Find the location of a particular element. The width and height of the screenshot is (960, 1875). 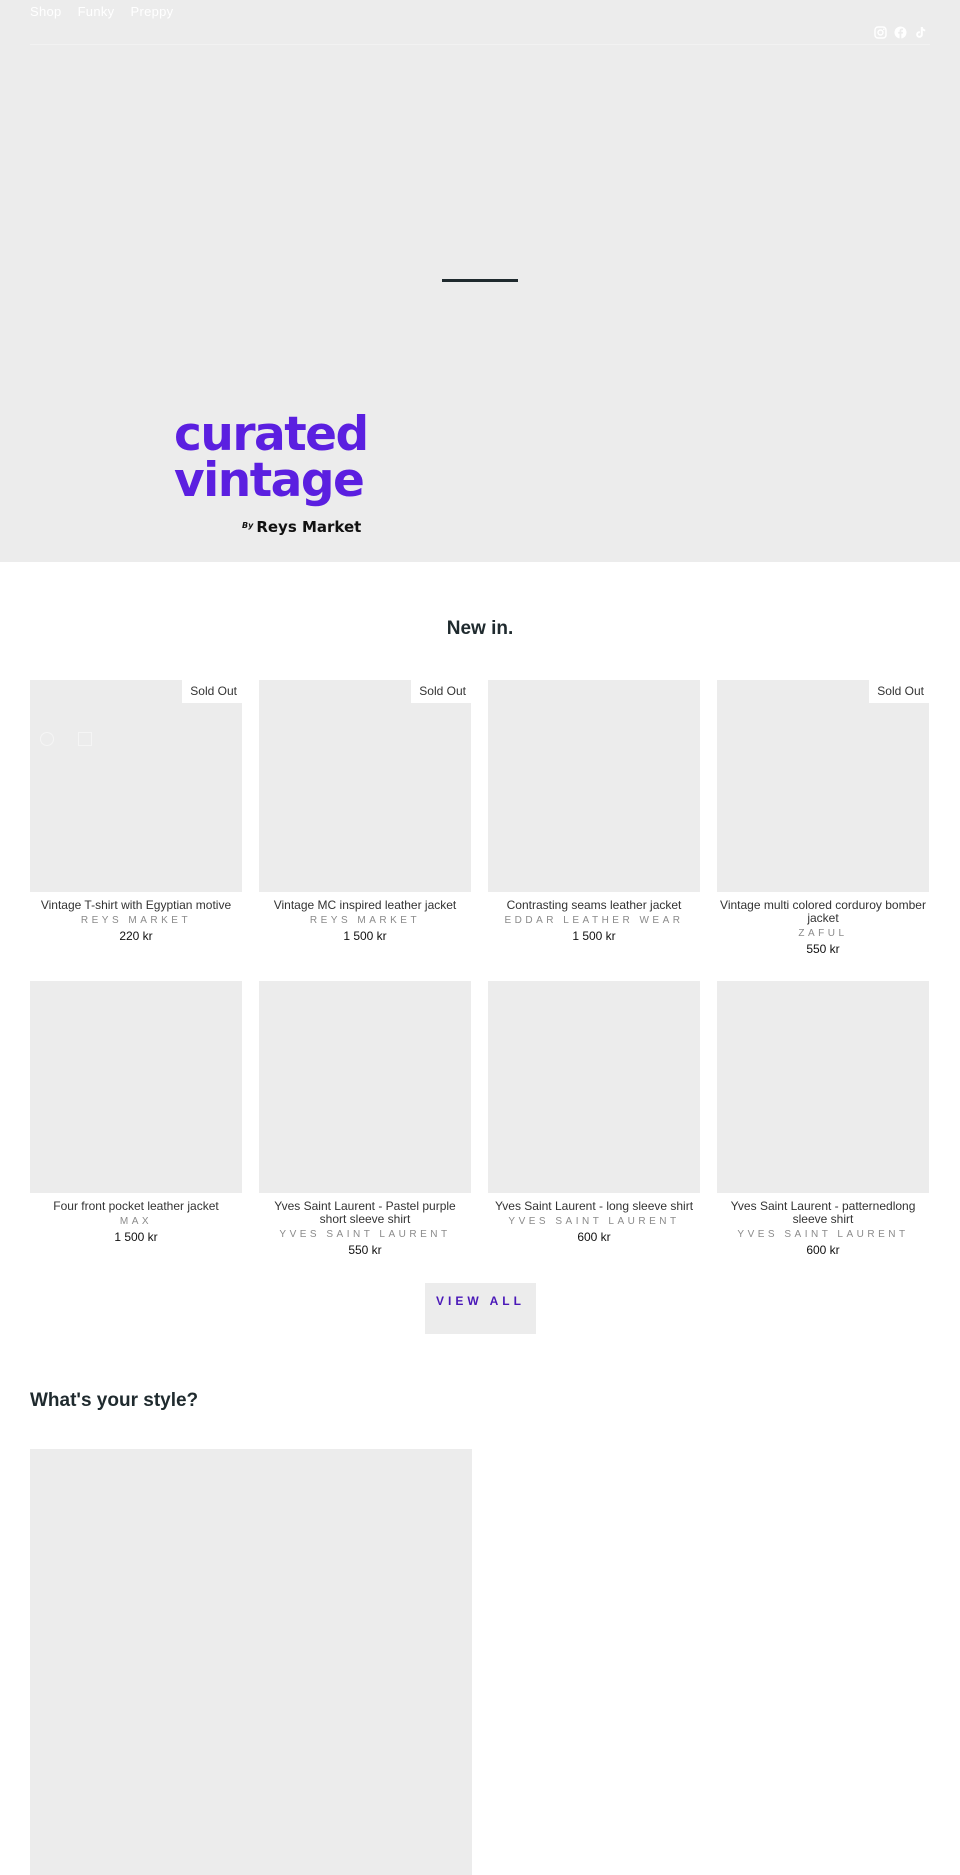

logo-line-2: vintage is located at coordinates (269, 480).